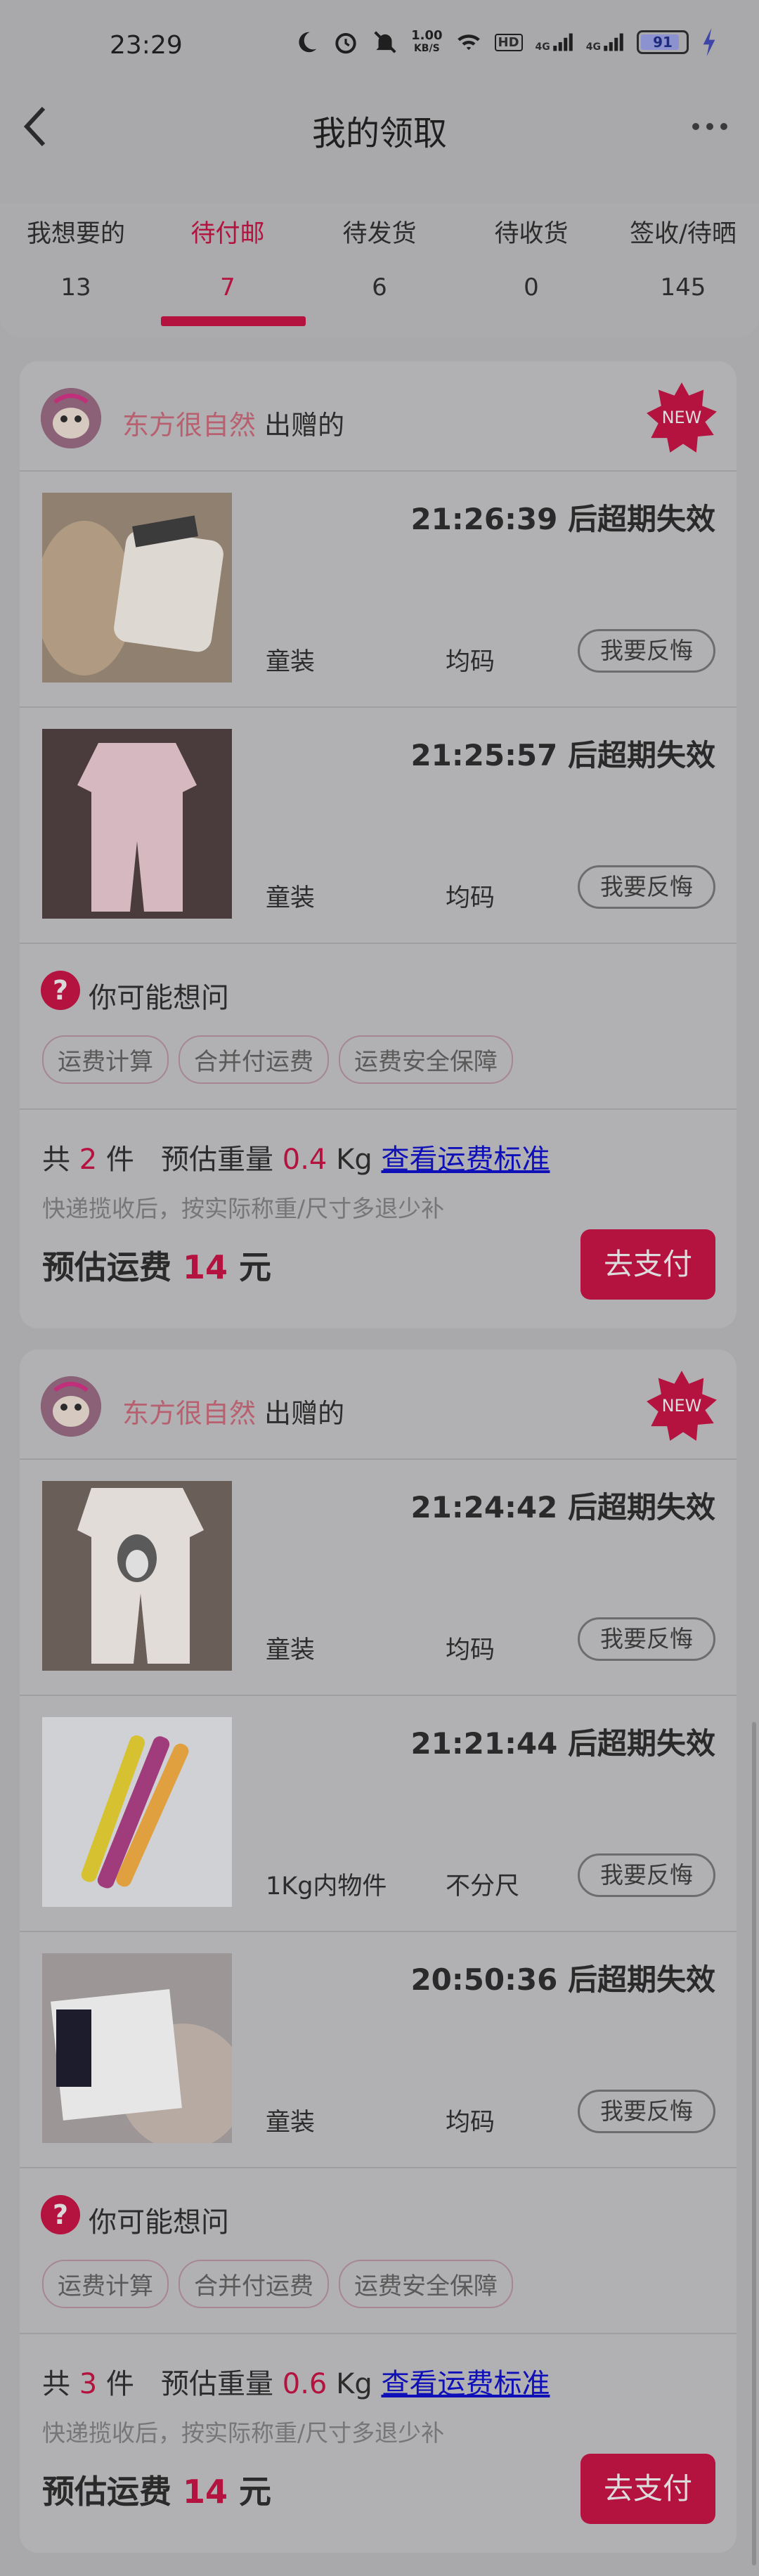 The height and width of the screenshot is (2576, 759). What do you see at coordinates (483, 1887) in the screenshot?
I see `item-size: 不分尺` at bounding box center [483, 1887].